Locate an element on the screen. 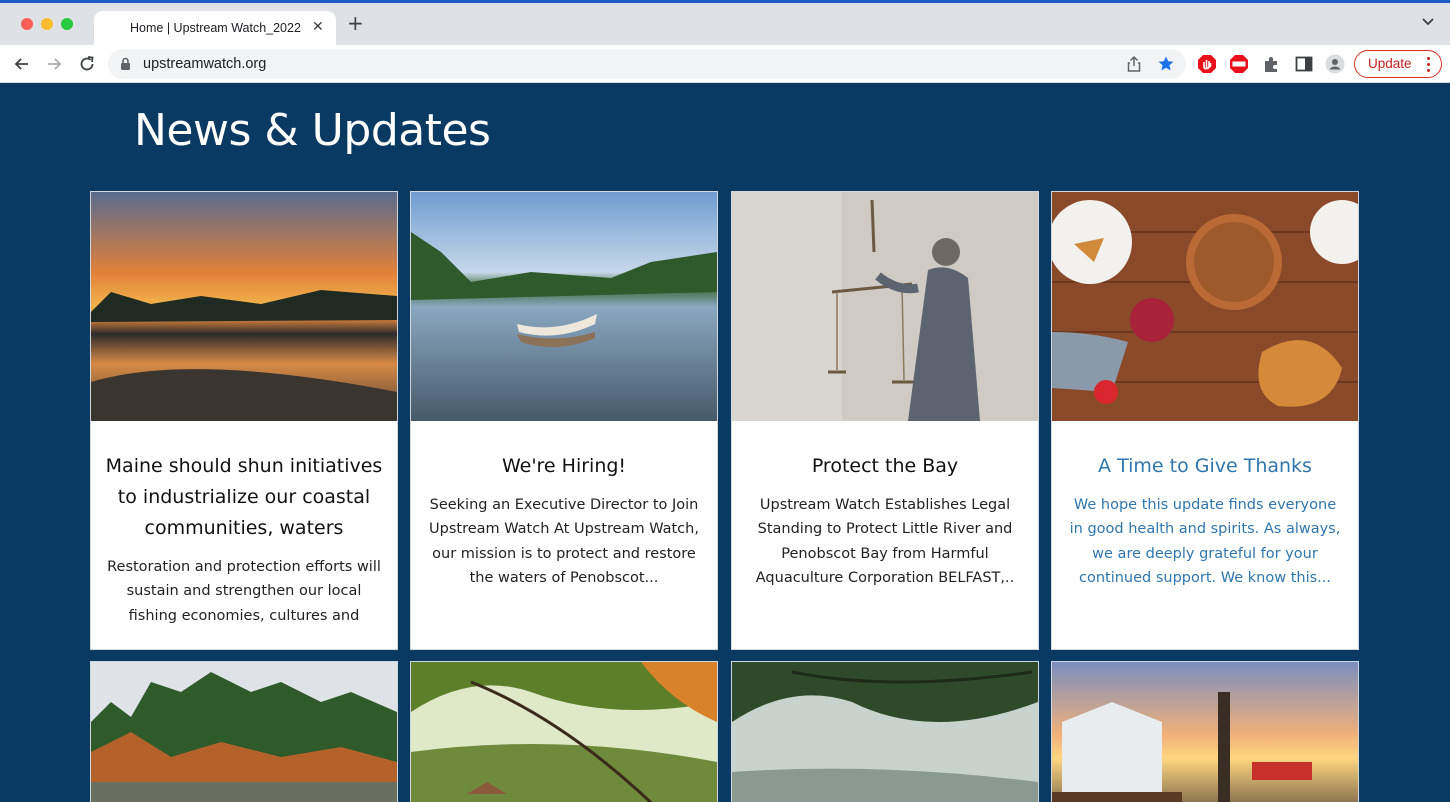 The width and height of the screenshot is (1450, 802). tab-active: Home | Upstream Watch_2022 ✕ is located at coordinates (215, 28).